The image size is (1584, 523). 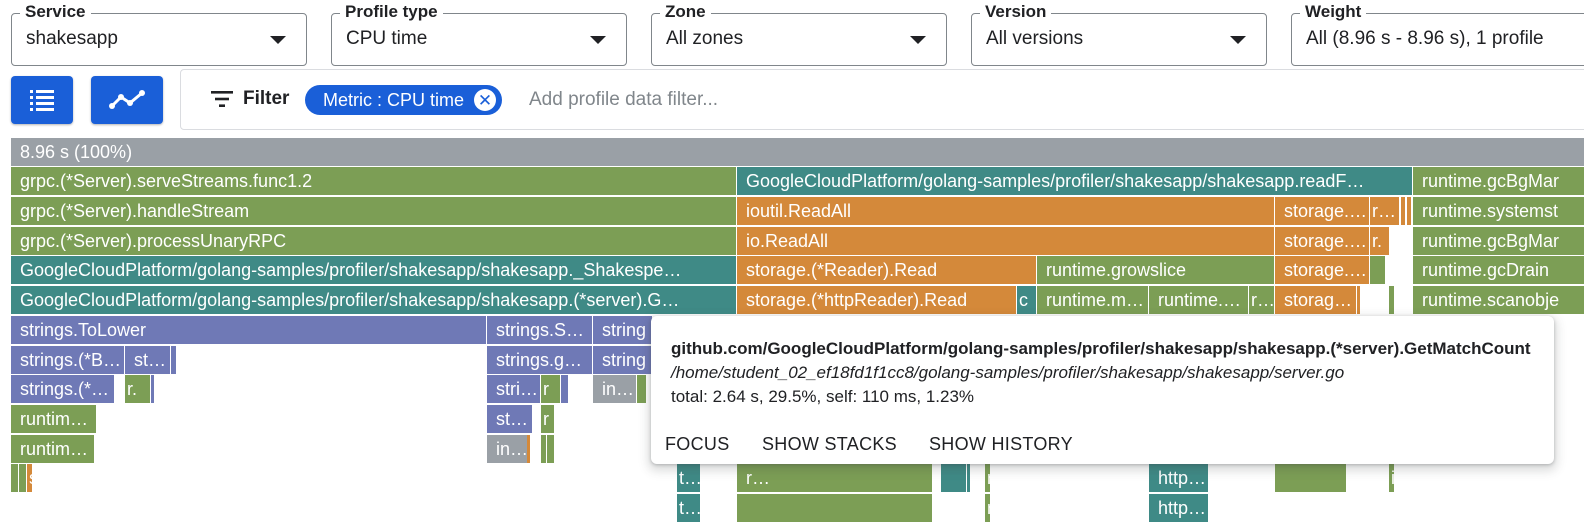 I want to click on flame-frame: ioutil.ReadAll, so click(x=1006, y=211).